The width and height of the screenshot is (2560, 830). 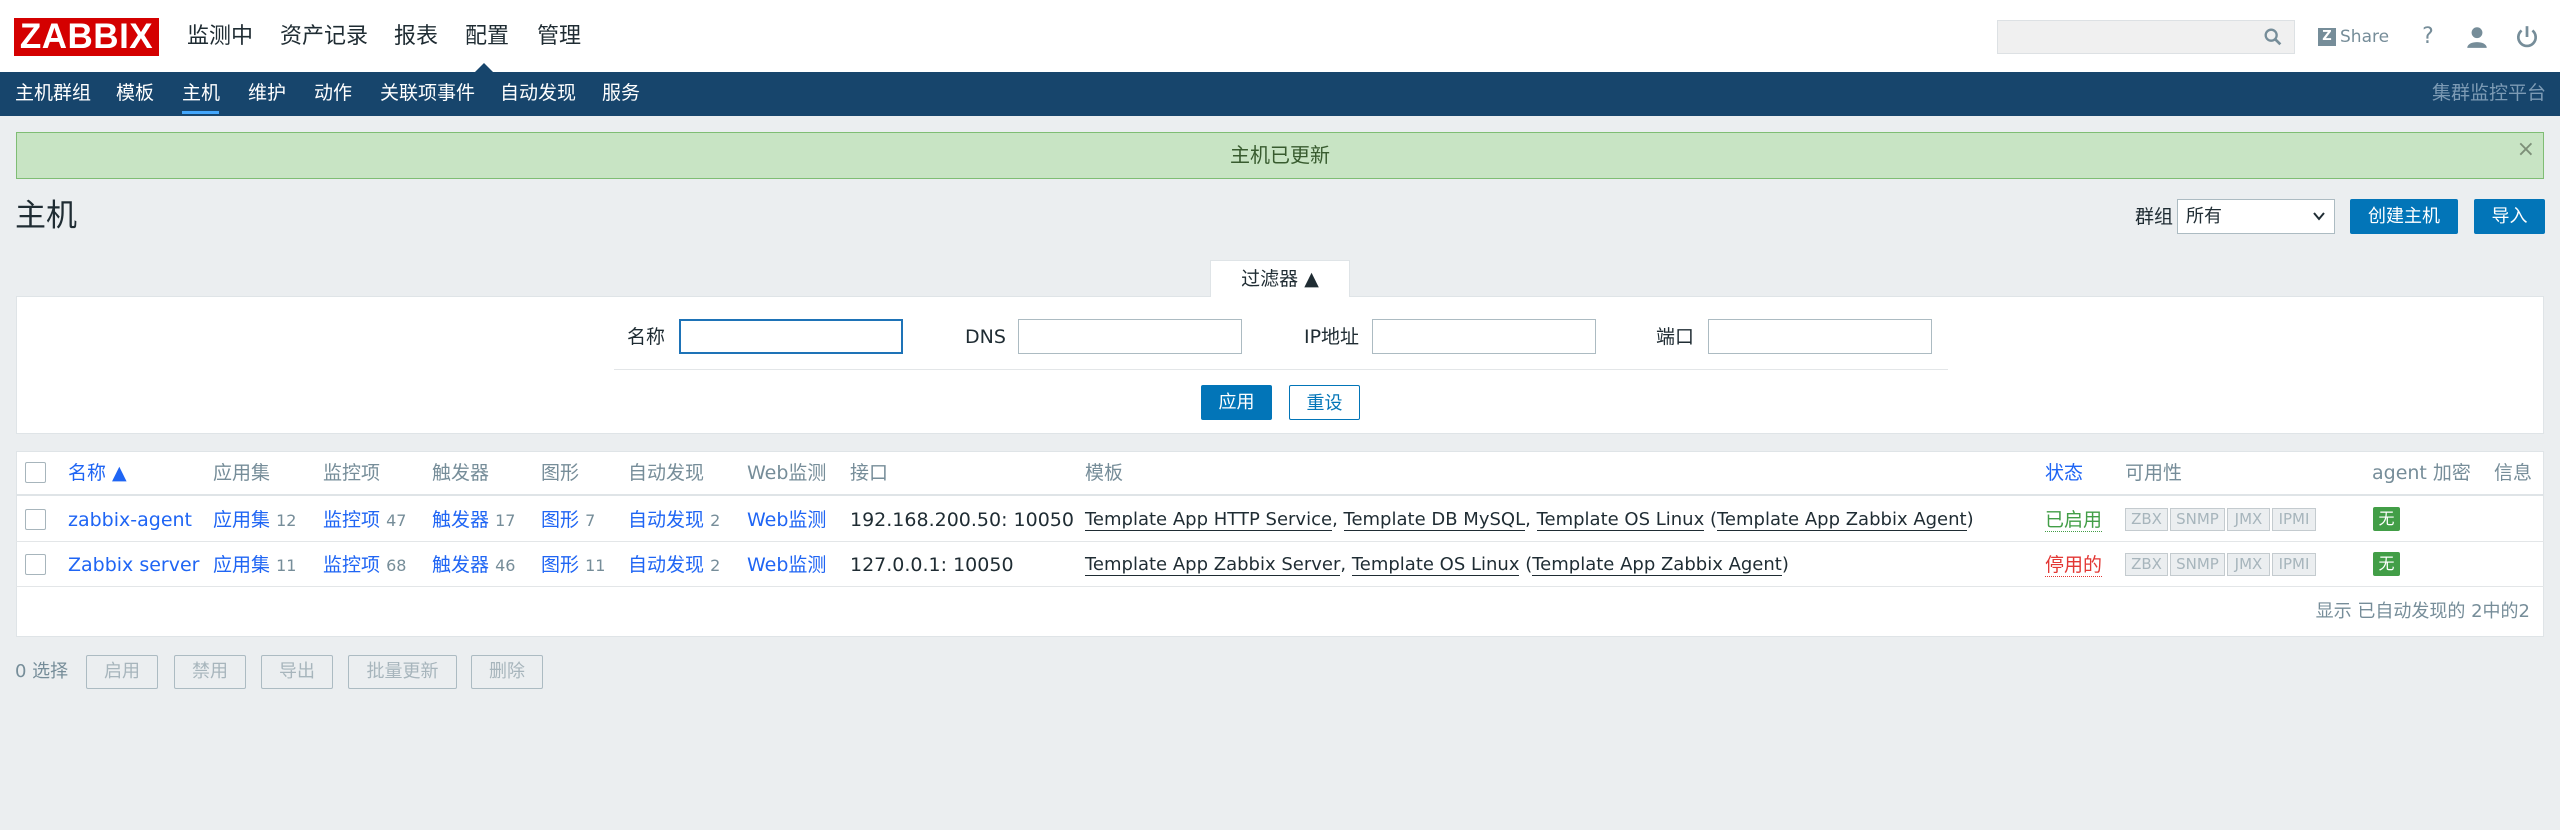 I want to click on availability-snmp-badge: SNMP, so click(x=2197, y=564).